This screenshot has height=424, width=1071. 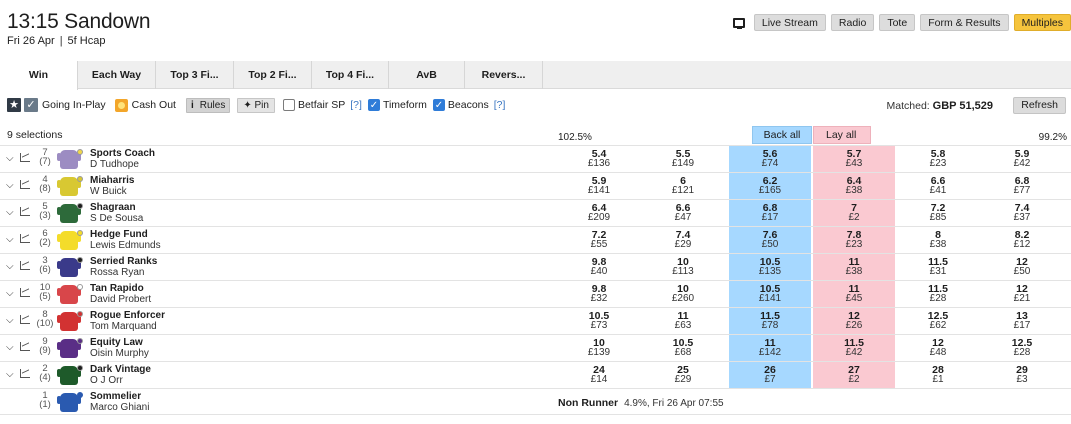 What do you see at coordinates (770, 375) in the screenshot?
I see `price-cell-back-best: 26 £7` at bounding box center [770, 375].